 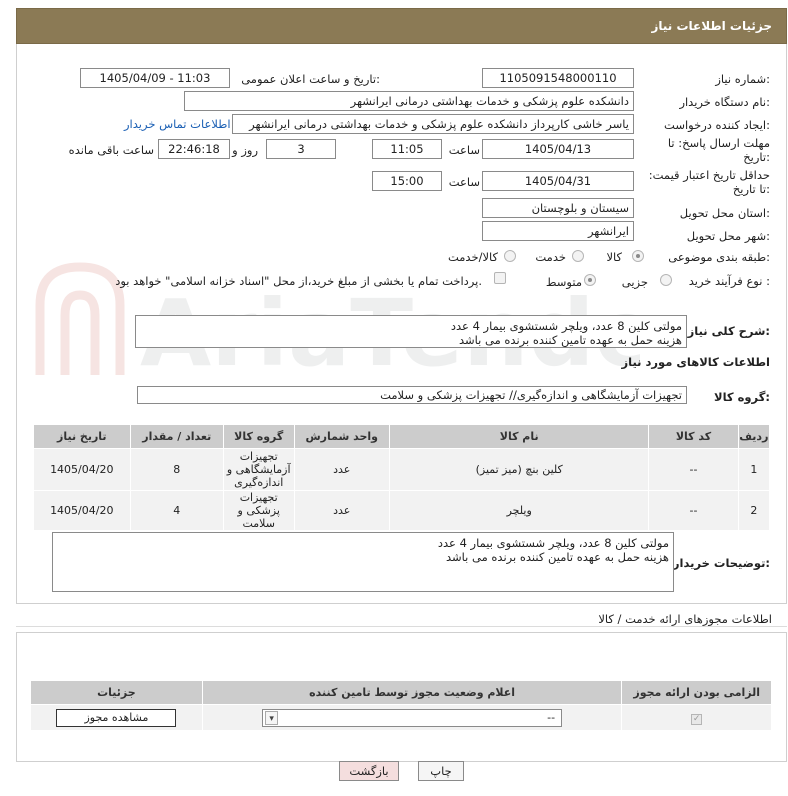 I want to click on reply-time-label: ساعت, so click(x=464, y=150).